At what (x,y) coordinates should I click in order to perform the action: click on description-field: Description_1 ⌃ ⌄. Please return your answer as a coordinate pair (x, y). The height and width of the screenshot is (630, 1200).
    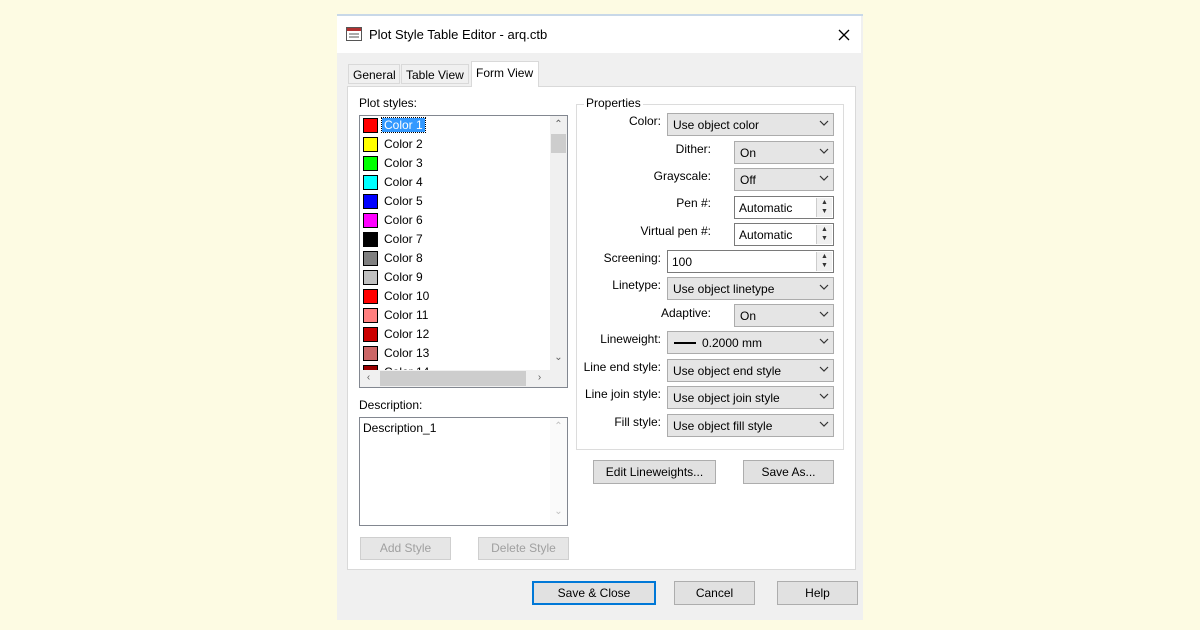
    Looking at the image, I should click on (463, 471).